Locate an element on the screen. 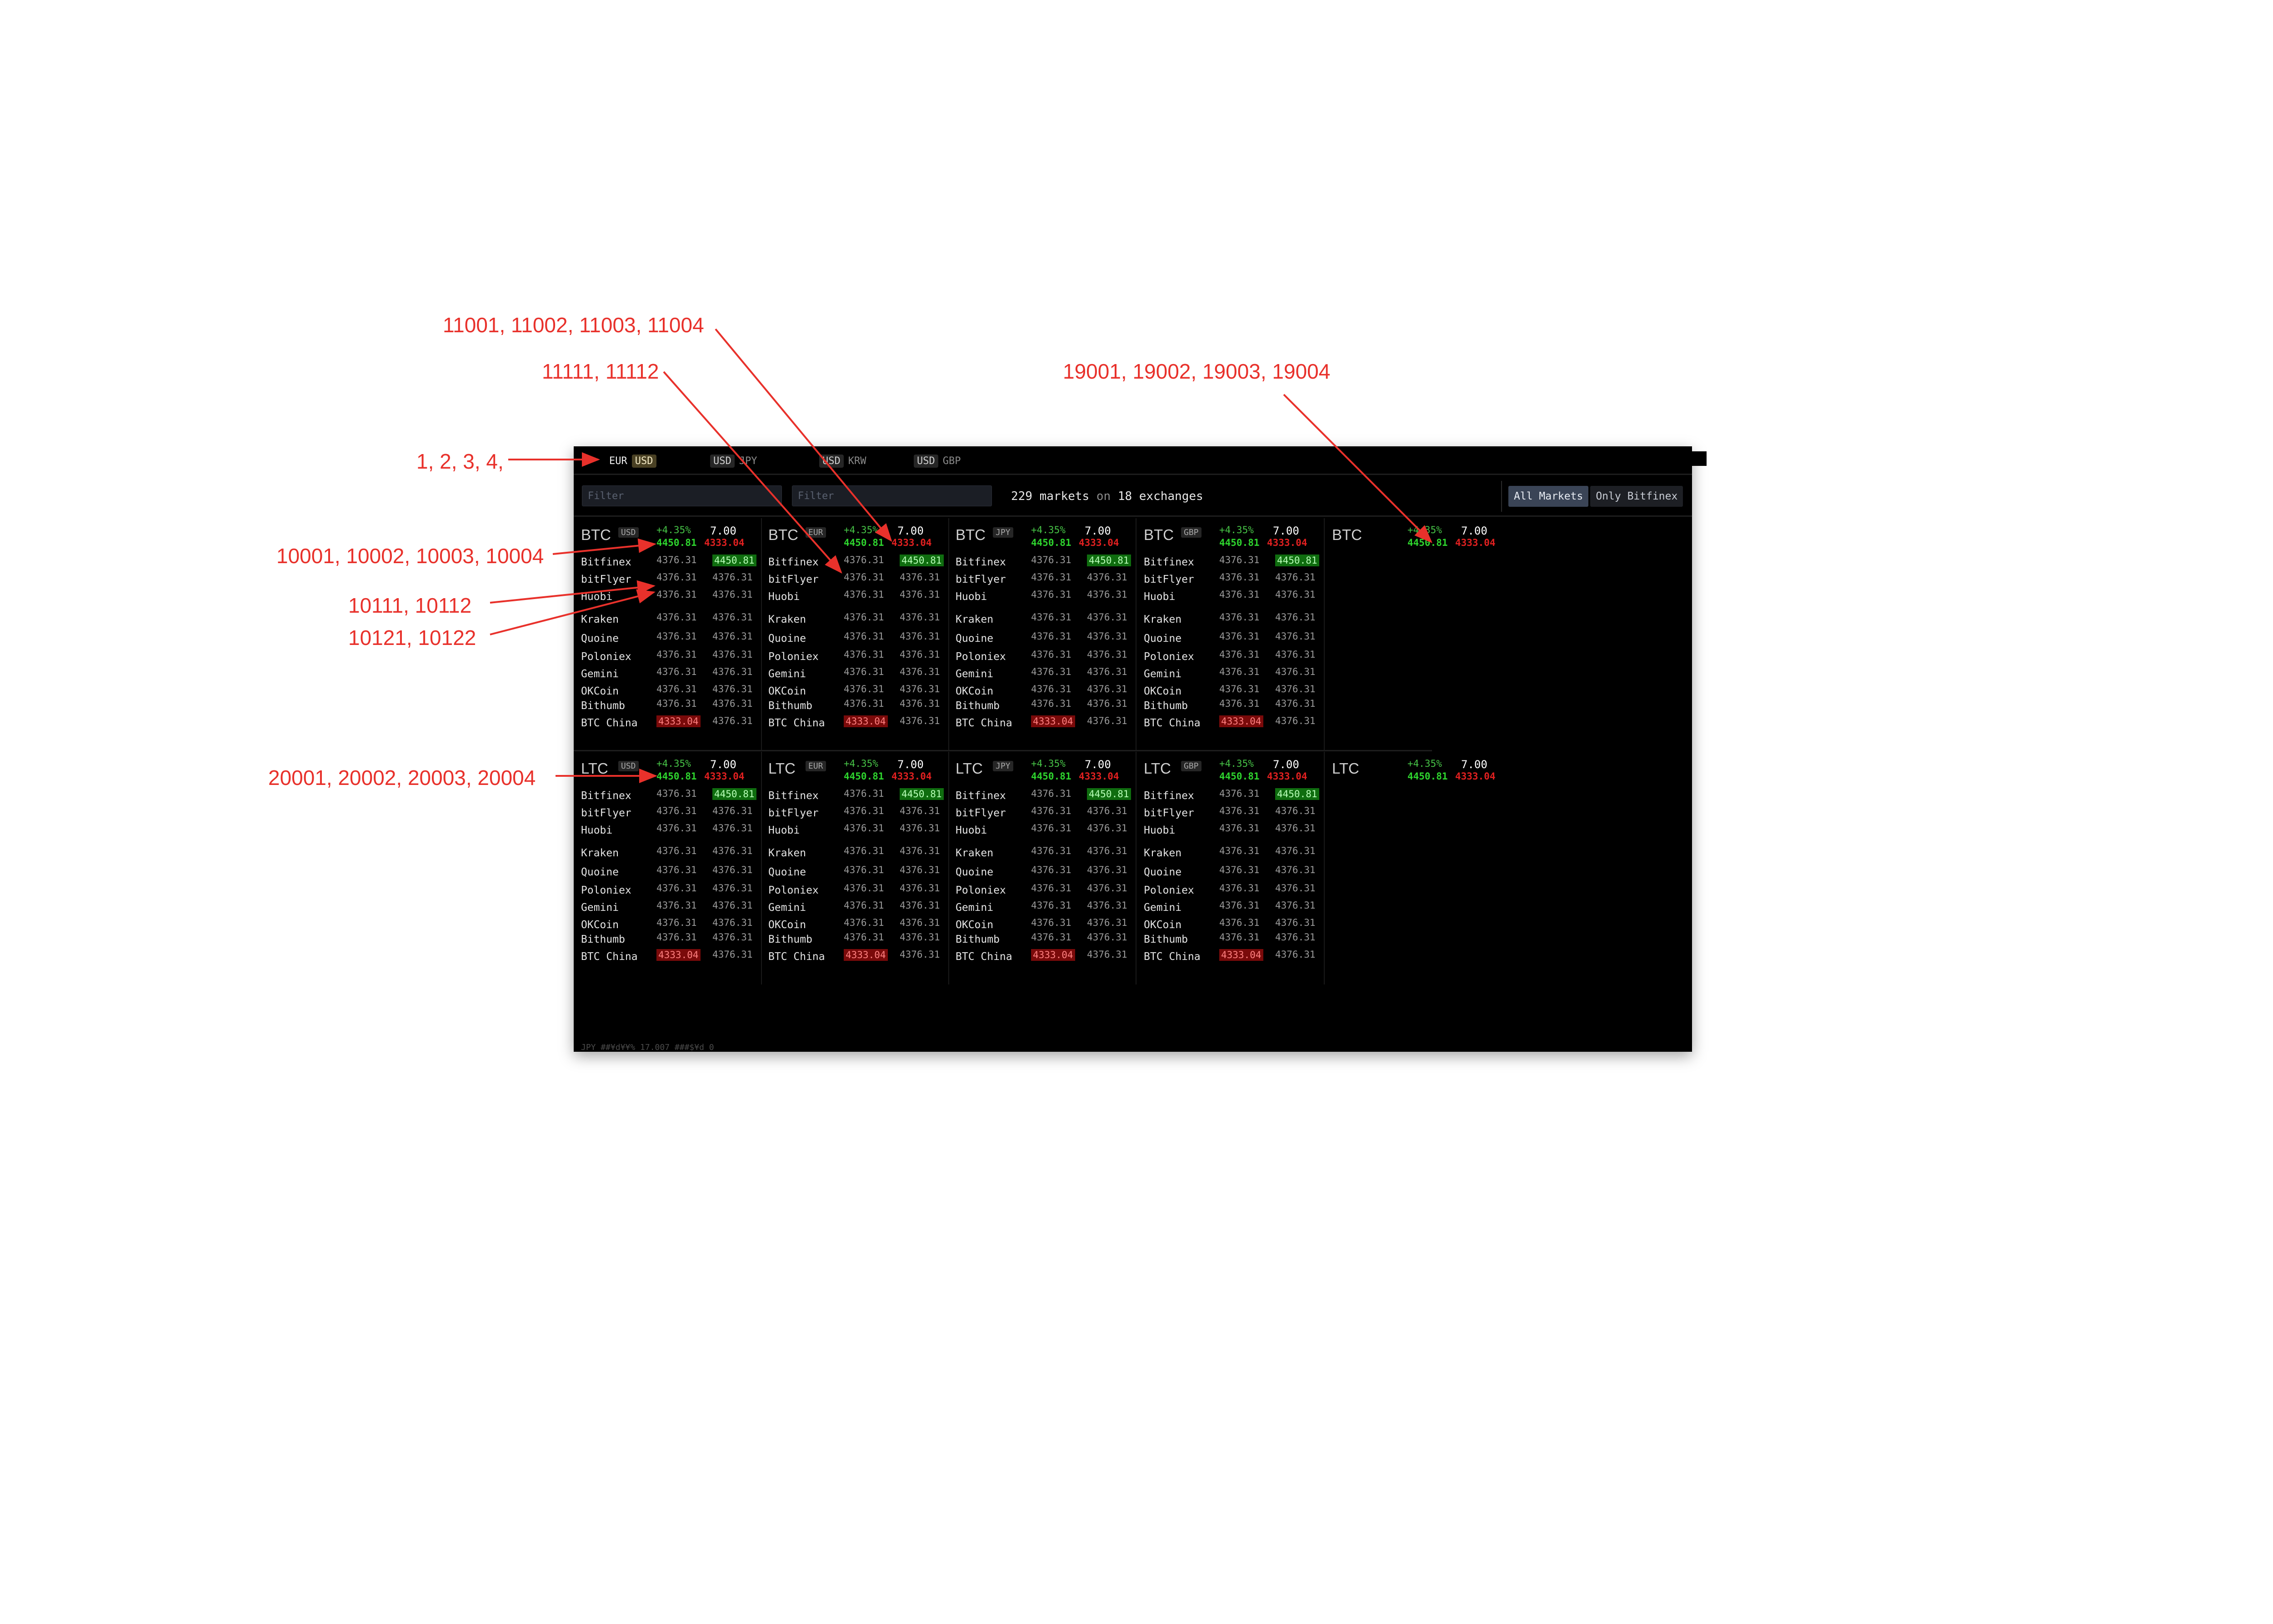 The height and width of the screenshot is (1624, 2273). annotation-arrows is located at coordinates (961, 555).